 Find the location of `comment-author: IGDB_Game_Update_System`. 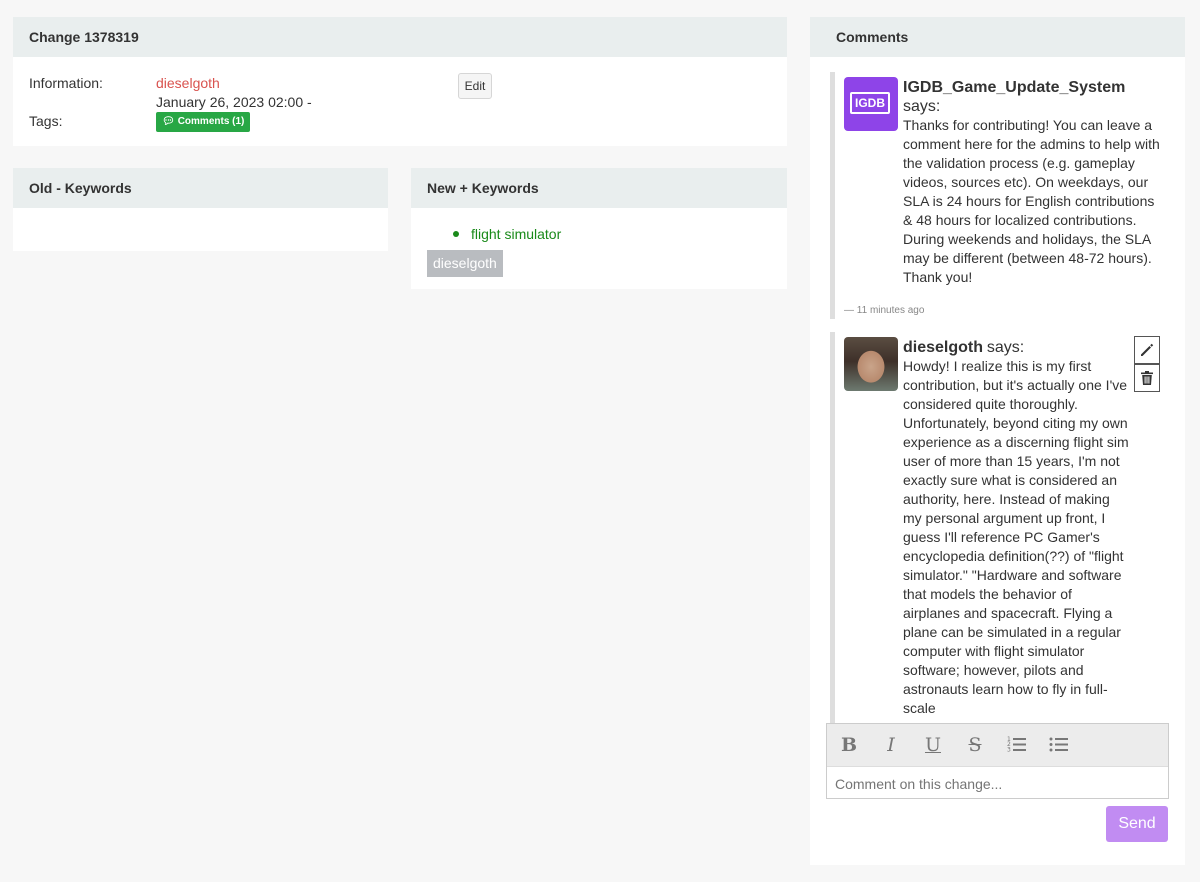

comment-author: IGDB_Game_Update_System is located at coordinates (1014, 87).